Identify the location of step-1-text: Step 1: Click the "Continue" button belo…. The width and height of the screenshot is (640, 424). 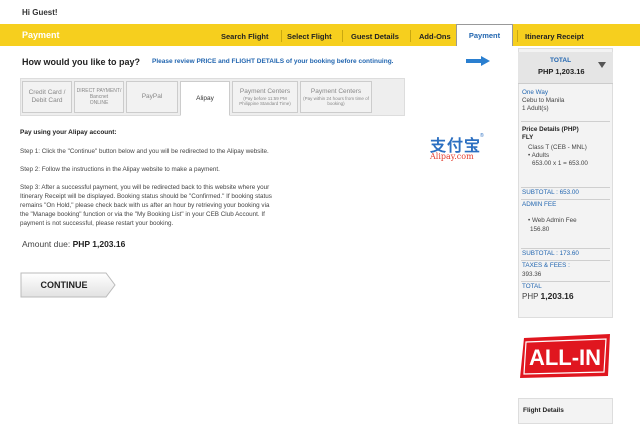
(144, 151).